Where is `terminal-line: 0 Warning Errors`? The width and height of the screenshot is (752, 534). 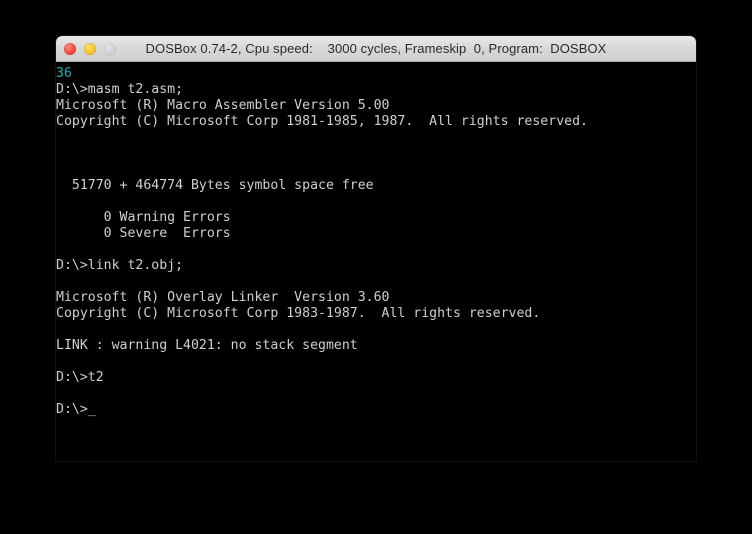
terminal-line: 0 Warning Errors is located at coordinates (143, 217).